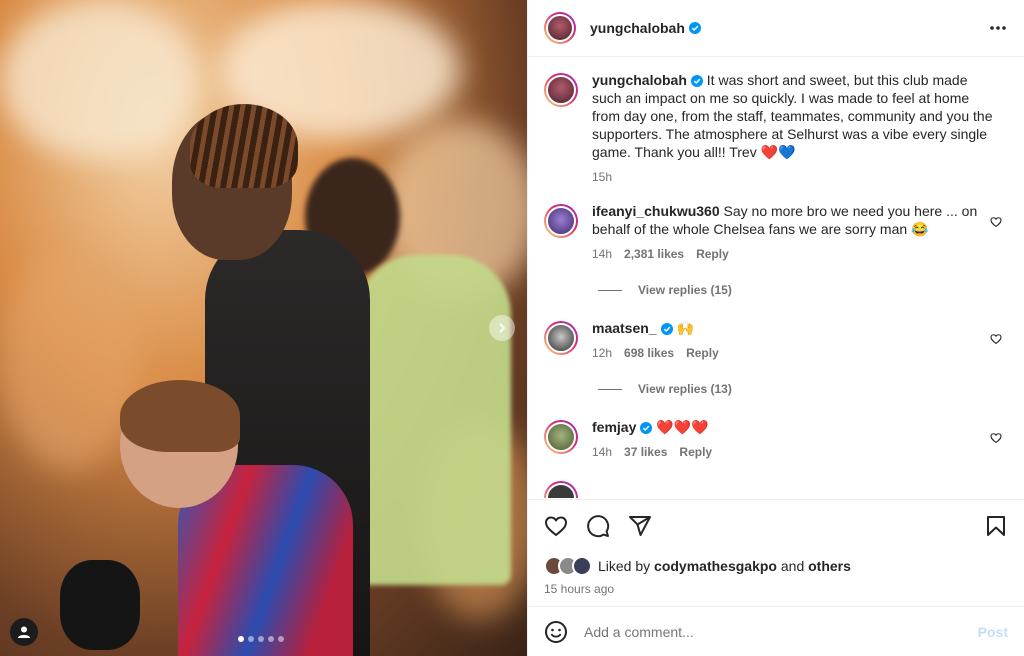  Describe the element at coordinates (649, 353) in the screenshot. I see `comment-like-count: 698 likes` at that location.